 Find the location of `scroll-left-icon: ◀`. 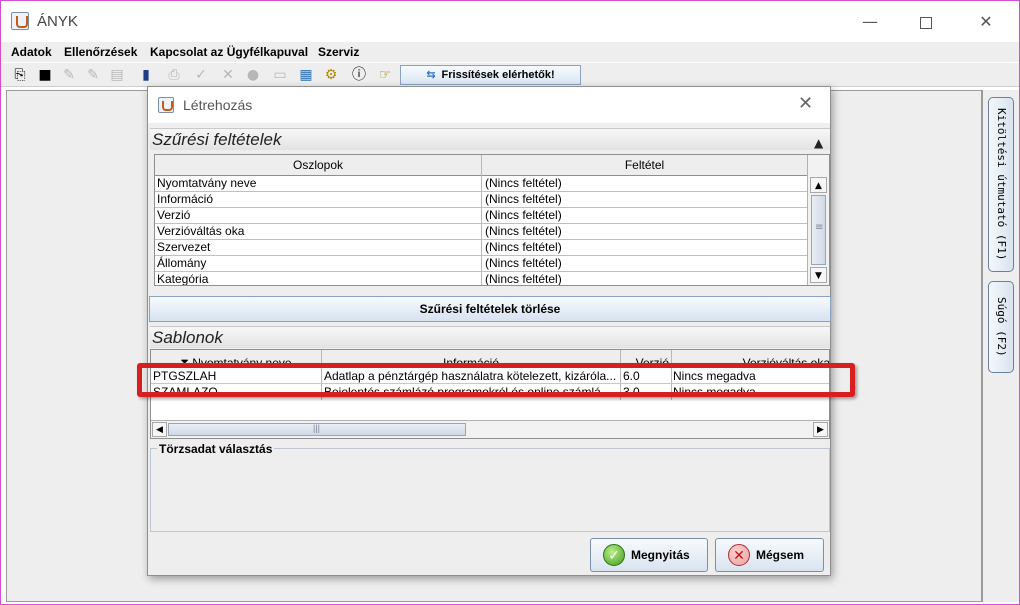

scroll-left-icon: ◀ is located at coordinates (159, 429).